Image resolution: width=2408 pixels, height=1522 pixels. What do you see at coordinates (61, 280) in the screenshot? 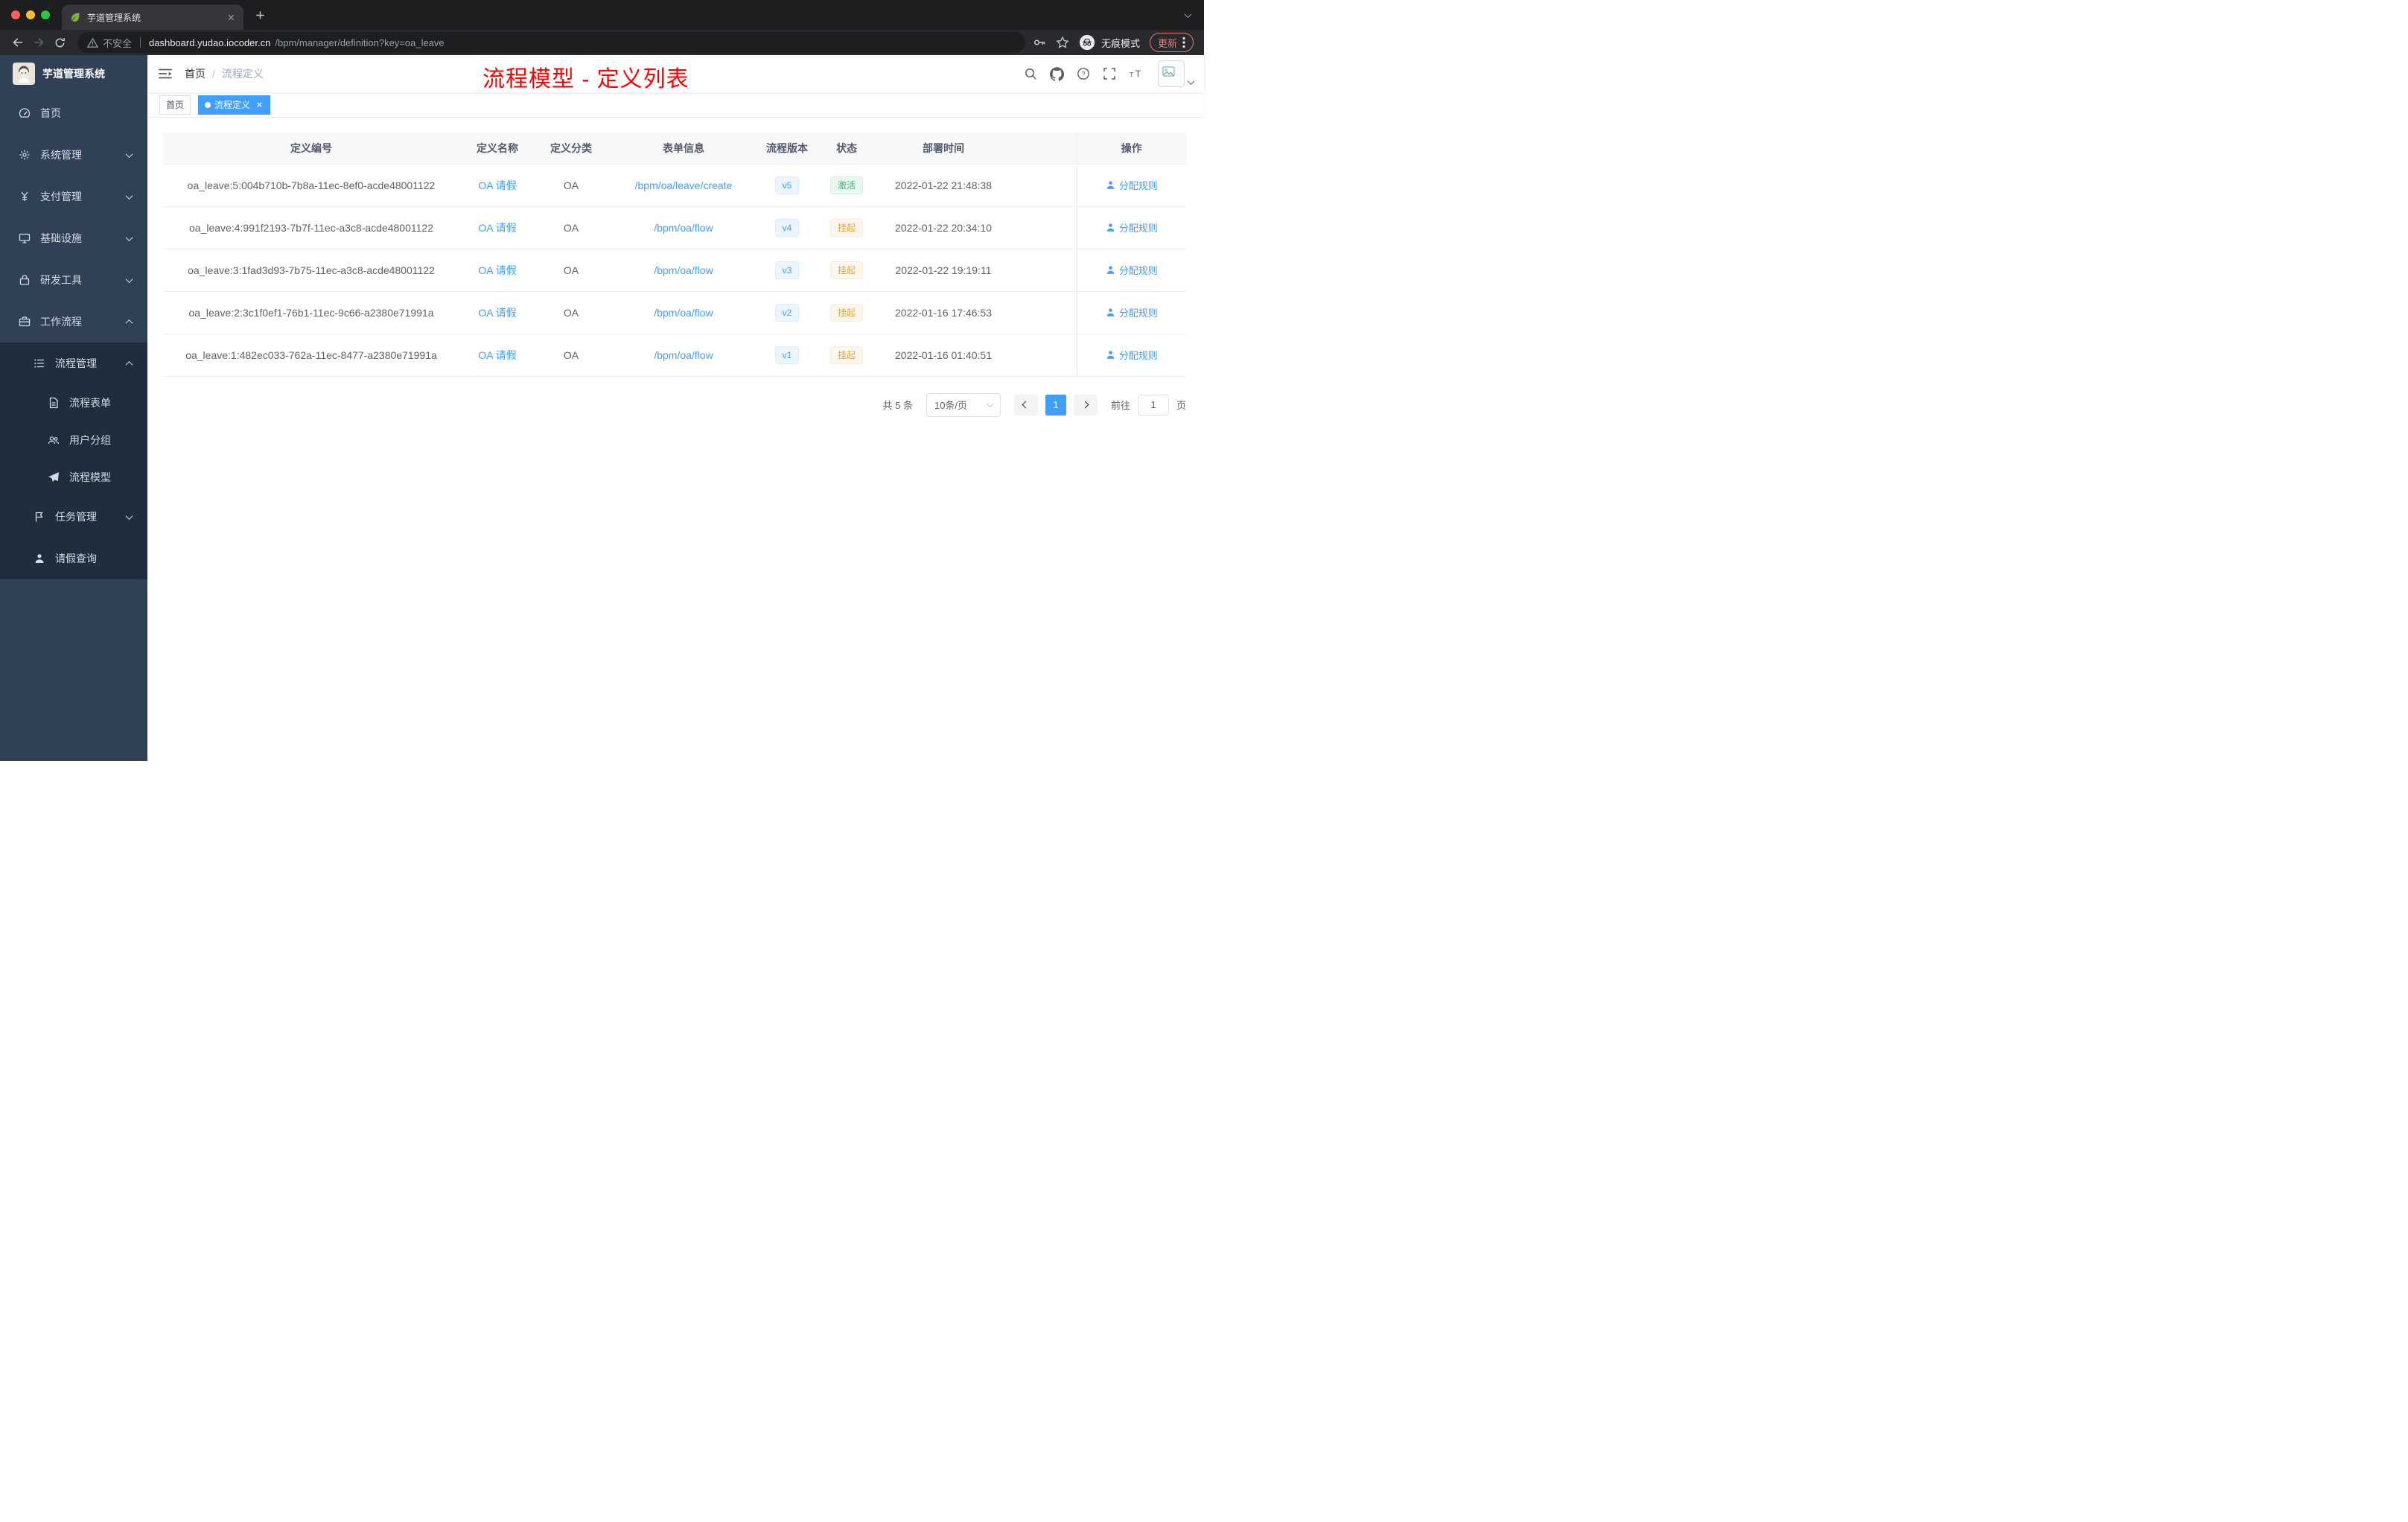
I see `sidebar-item-label: 研发工具` at bounding box center [61, 280].